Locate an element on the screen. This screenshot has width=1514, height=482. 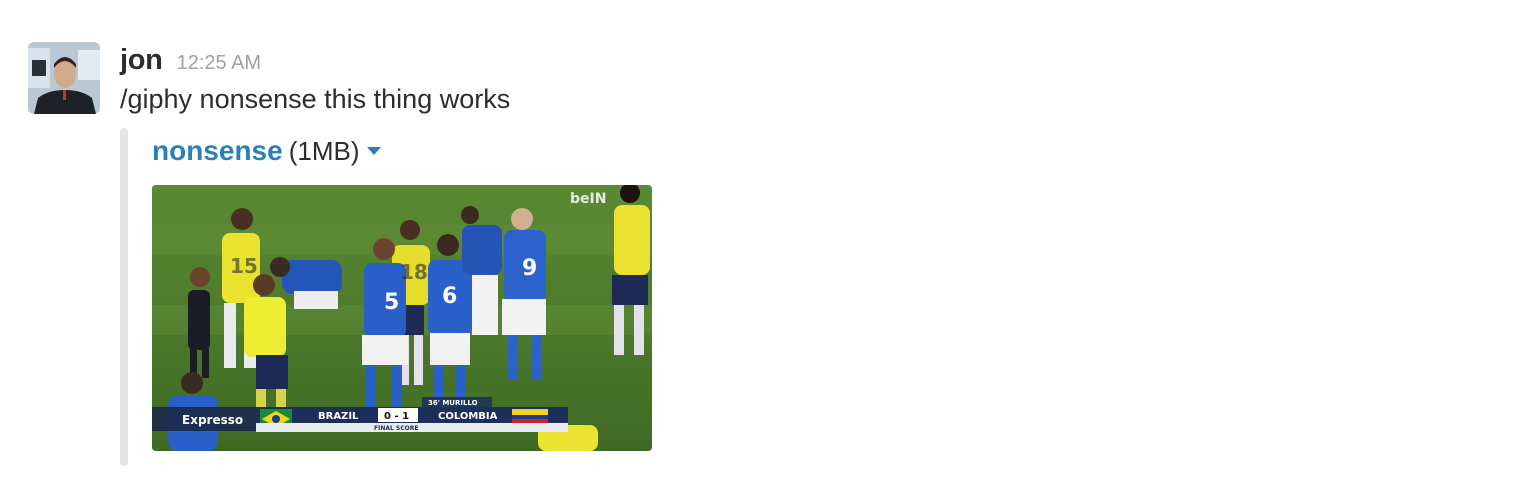
broadcaster-logo: beIN is located at coordinates (588, 199).